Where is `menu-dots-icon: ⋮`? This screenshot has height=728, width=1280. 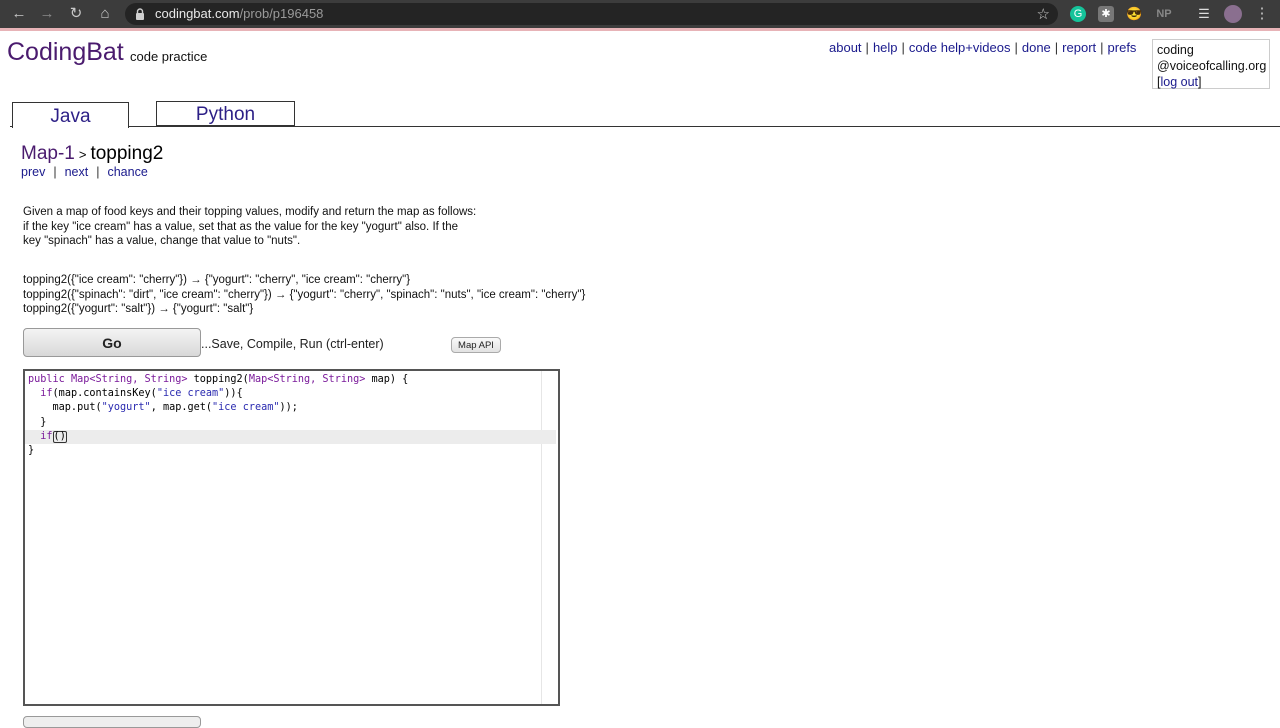 menu-dots-icon: ⋮ is located at coordinates (1262, 14).